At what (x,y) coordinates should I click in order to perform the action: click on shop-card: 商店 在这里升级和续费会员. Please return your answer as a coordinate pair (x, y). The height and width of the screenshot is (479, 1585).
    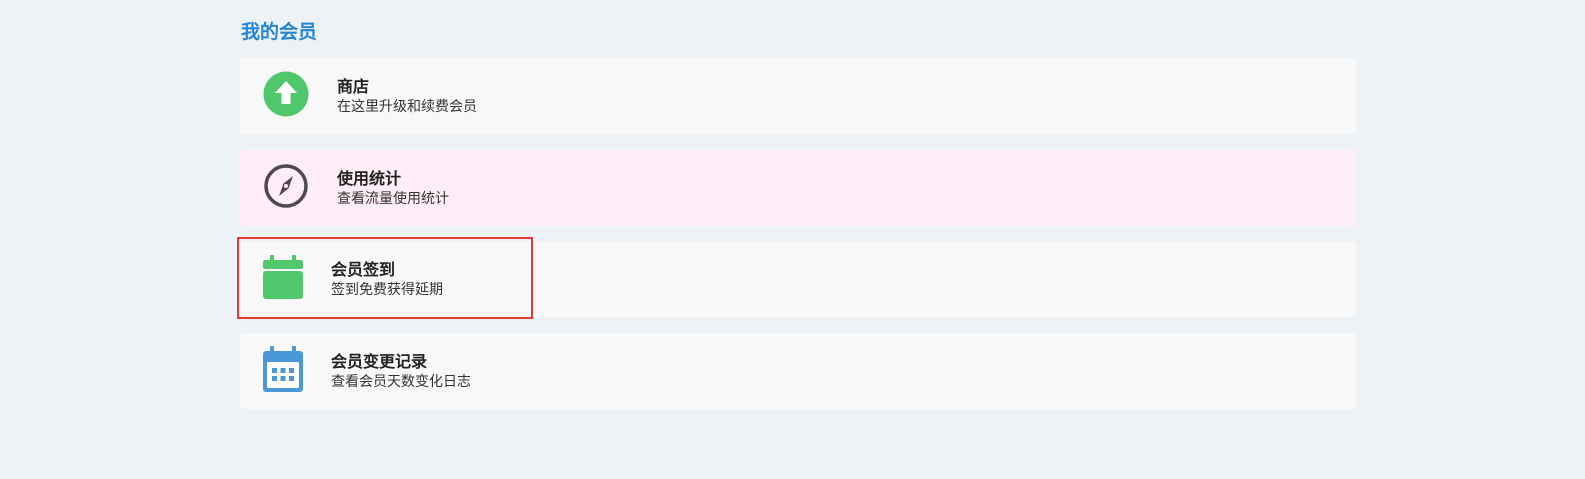
    Looking at the image, I should click on (798, 96).